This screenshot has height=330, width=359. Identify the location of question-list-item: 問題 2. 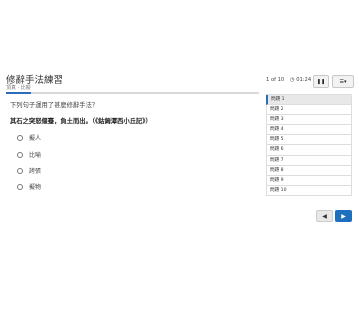
(309, 110).